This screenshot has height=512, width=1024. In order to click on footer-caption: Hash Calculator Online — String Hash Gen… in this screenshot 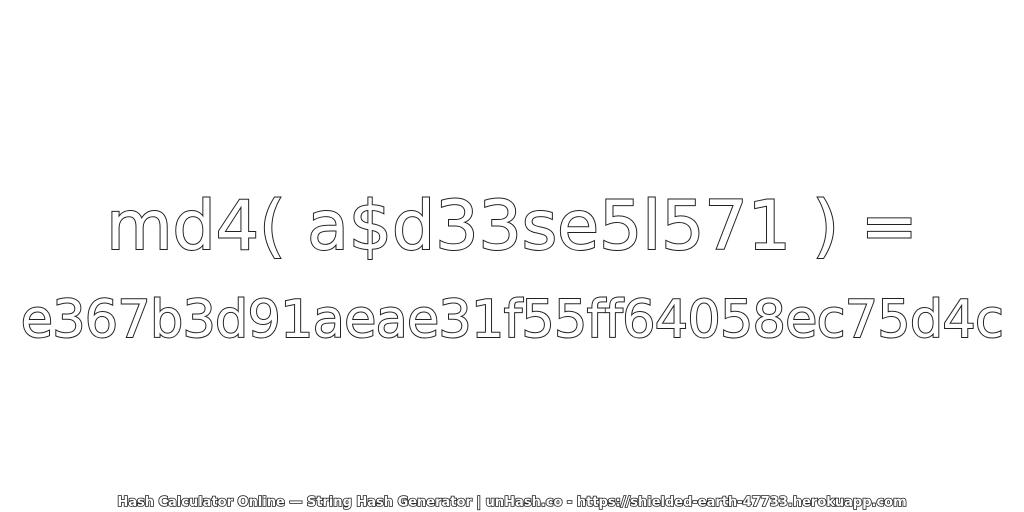, I will do `click(512, 502)`.